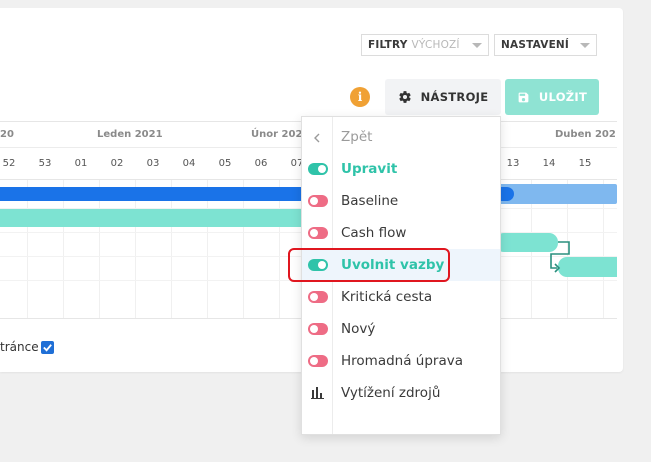  I want to click on week-label: 01, so click(81, 163).